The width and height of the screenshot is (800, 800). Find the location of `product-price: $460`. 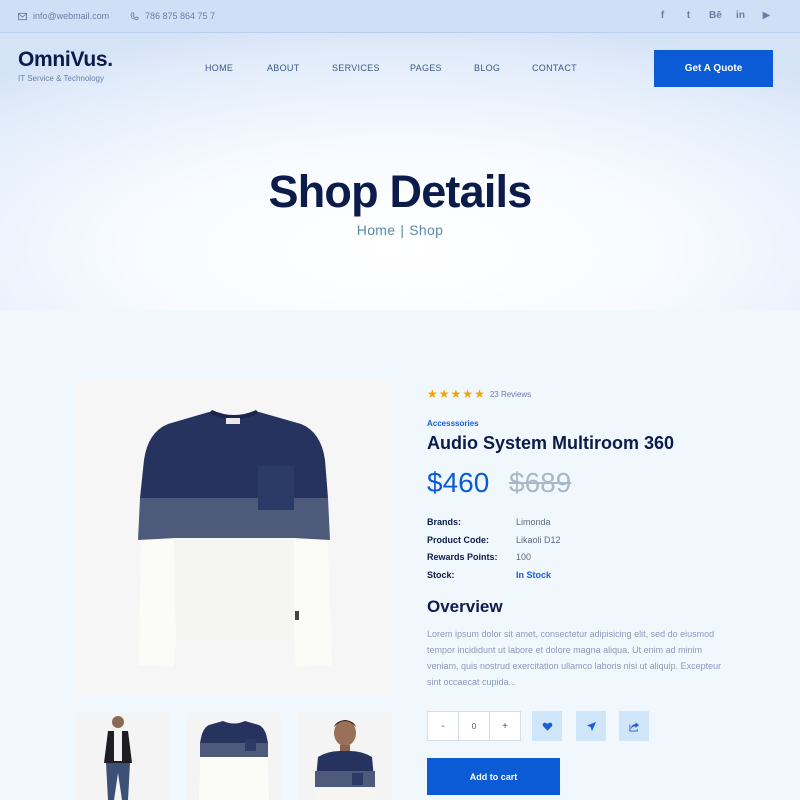

product-price: $460 is located at coordinates (458, 482).